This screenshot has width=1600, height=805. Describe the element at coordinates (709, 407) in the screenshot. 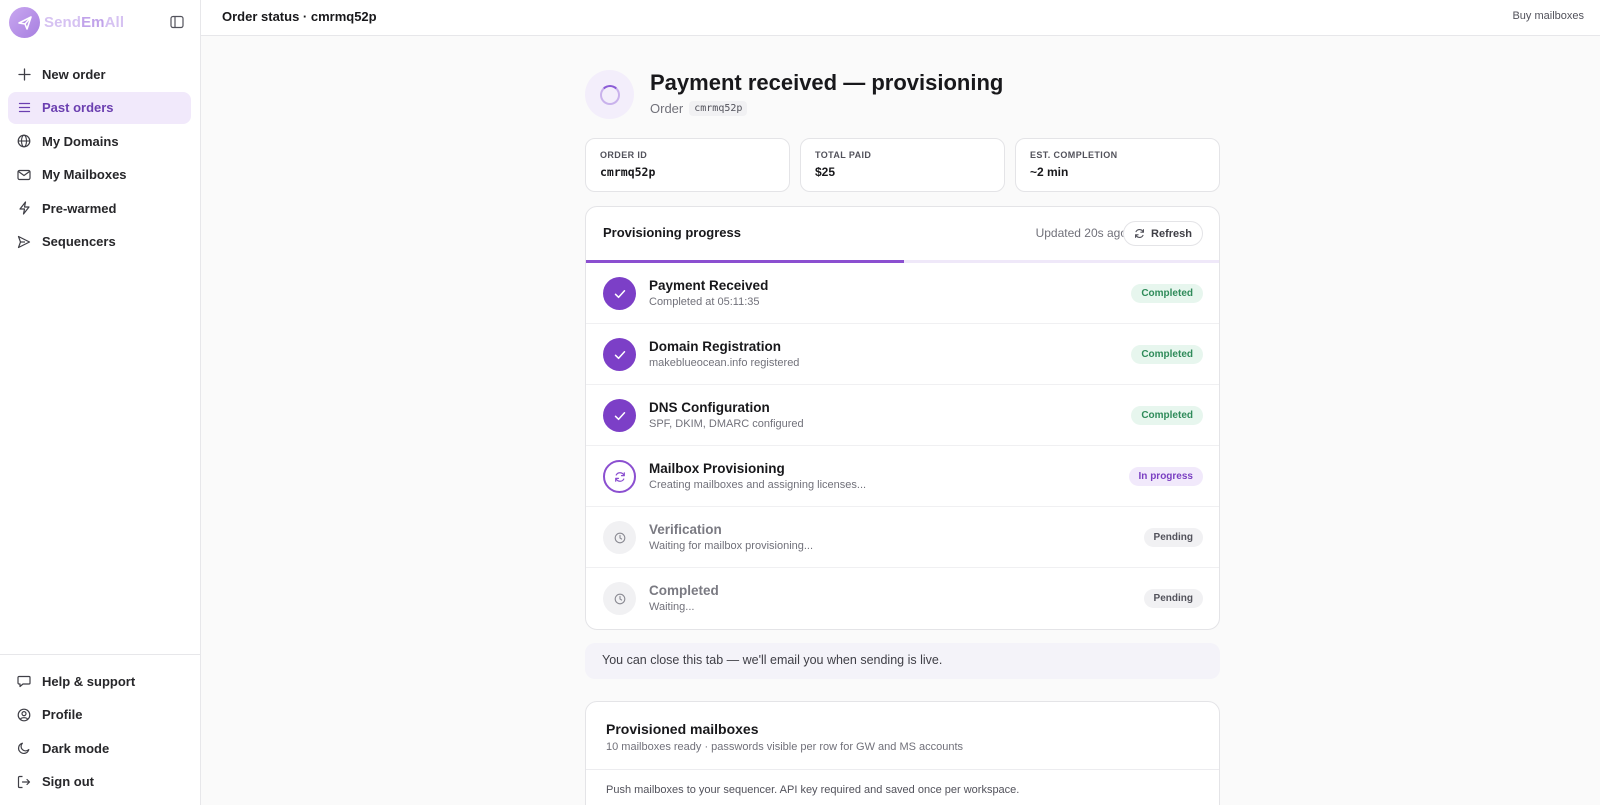

I see `step-name: DNS Configuration` at that location.